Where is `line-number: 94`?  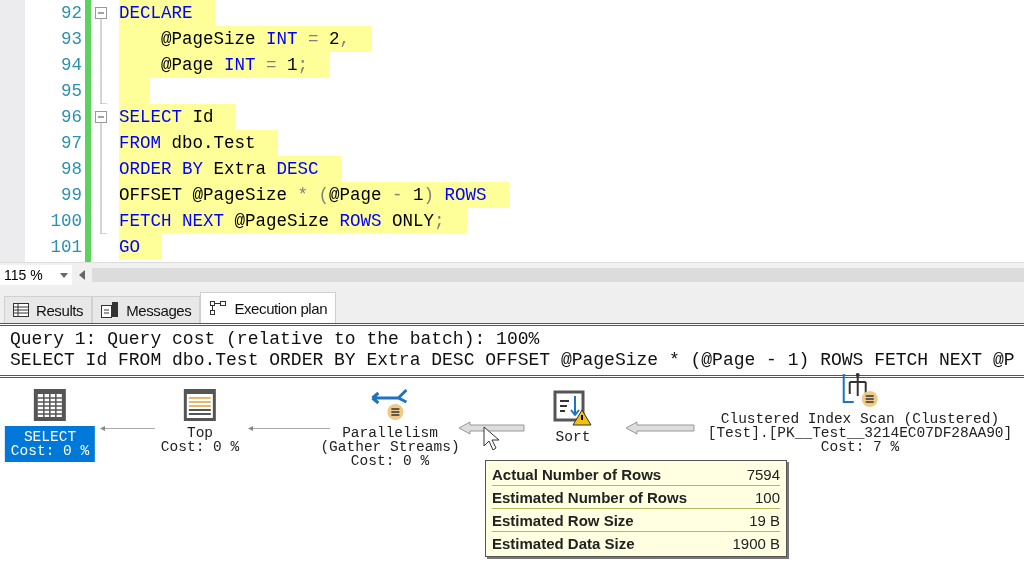
line-number: 94 is located at coordinates (71, 65).